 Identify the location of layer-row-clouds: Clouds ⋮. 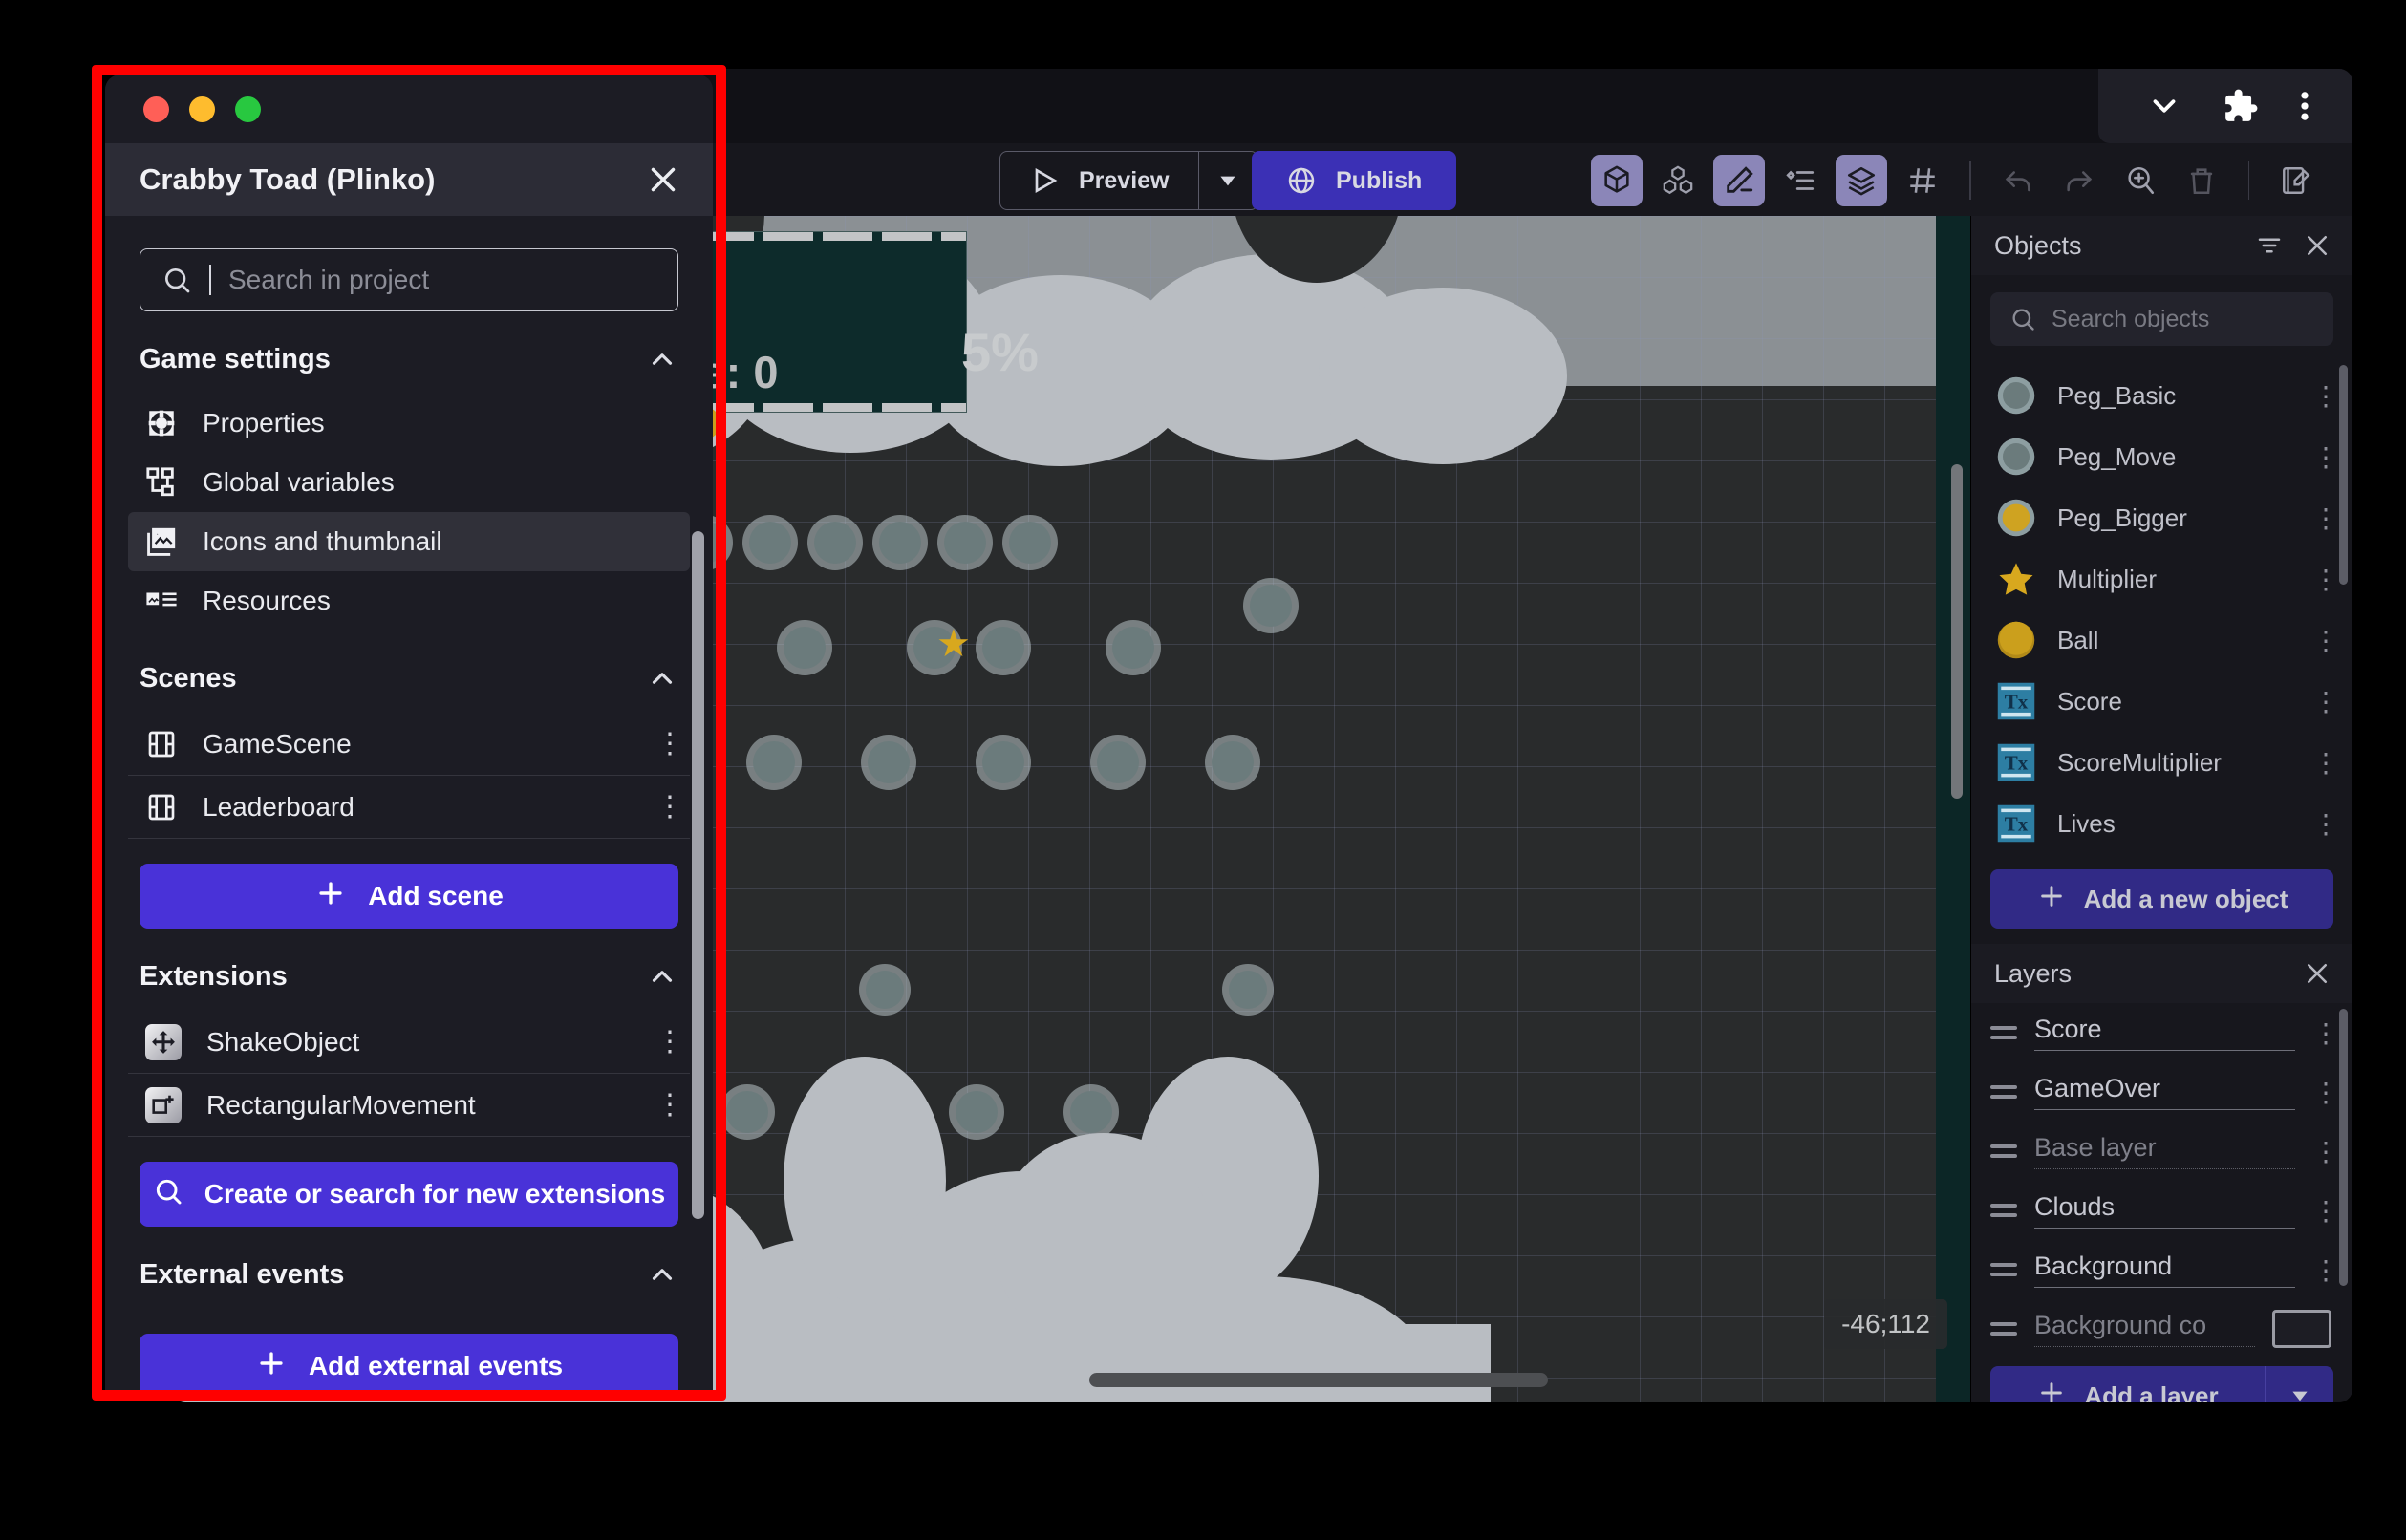
(2161, 1211).